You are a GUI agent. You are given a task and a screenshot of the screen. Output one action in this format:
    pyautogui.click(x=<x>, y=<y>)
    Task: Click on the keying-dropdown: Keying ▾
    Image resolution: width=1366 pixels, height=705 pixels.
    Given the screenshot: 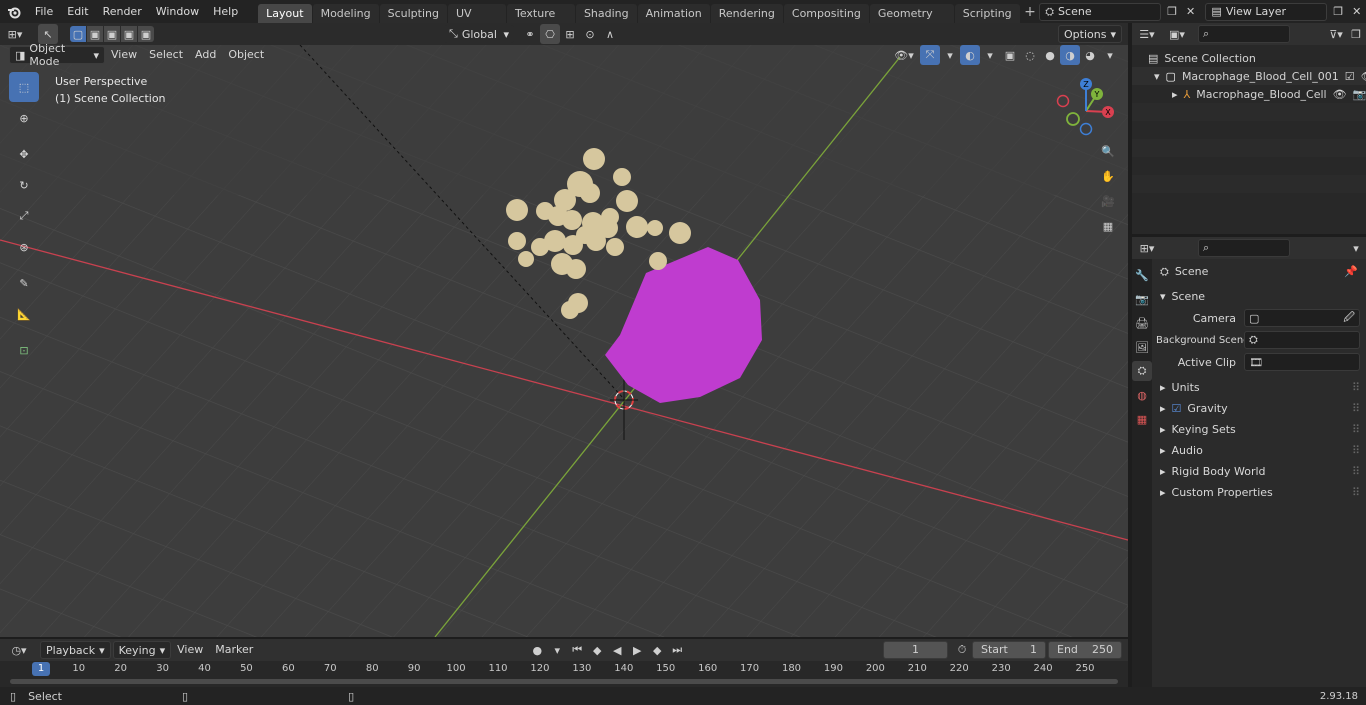 What is the action you would take?
    pyautogui.click(x=142, y=650)
    